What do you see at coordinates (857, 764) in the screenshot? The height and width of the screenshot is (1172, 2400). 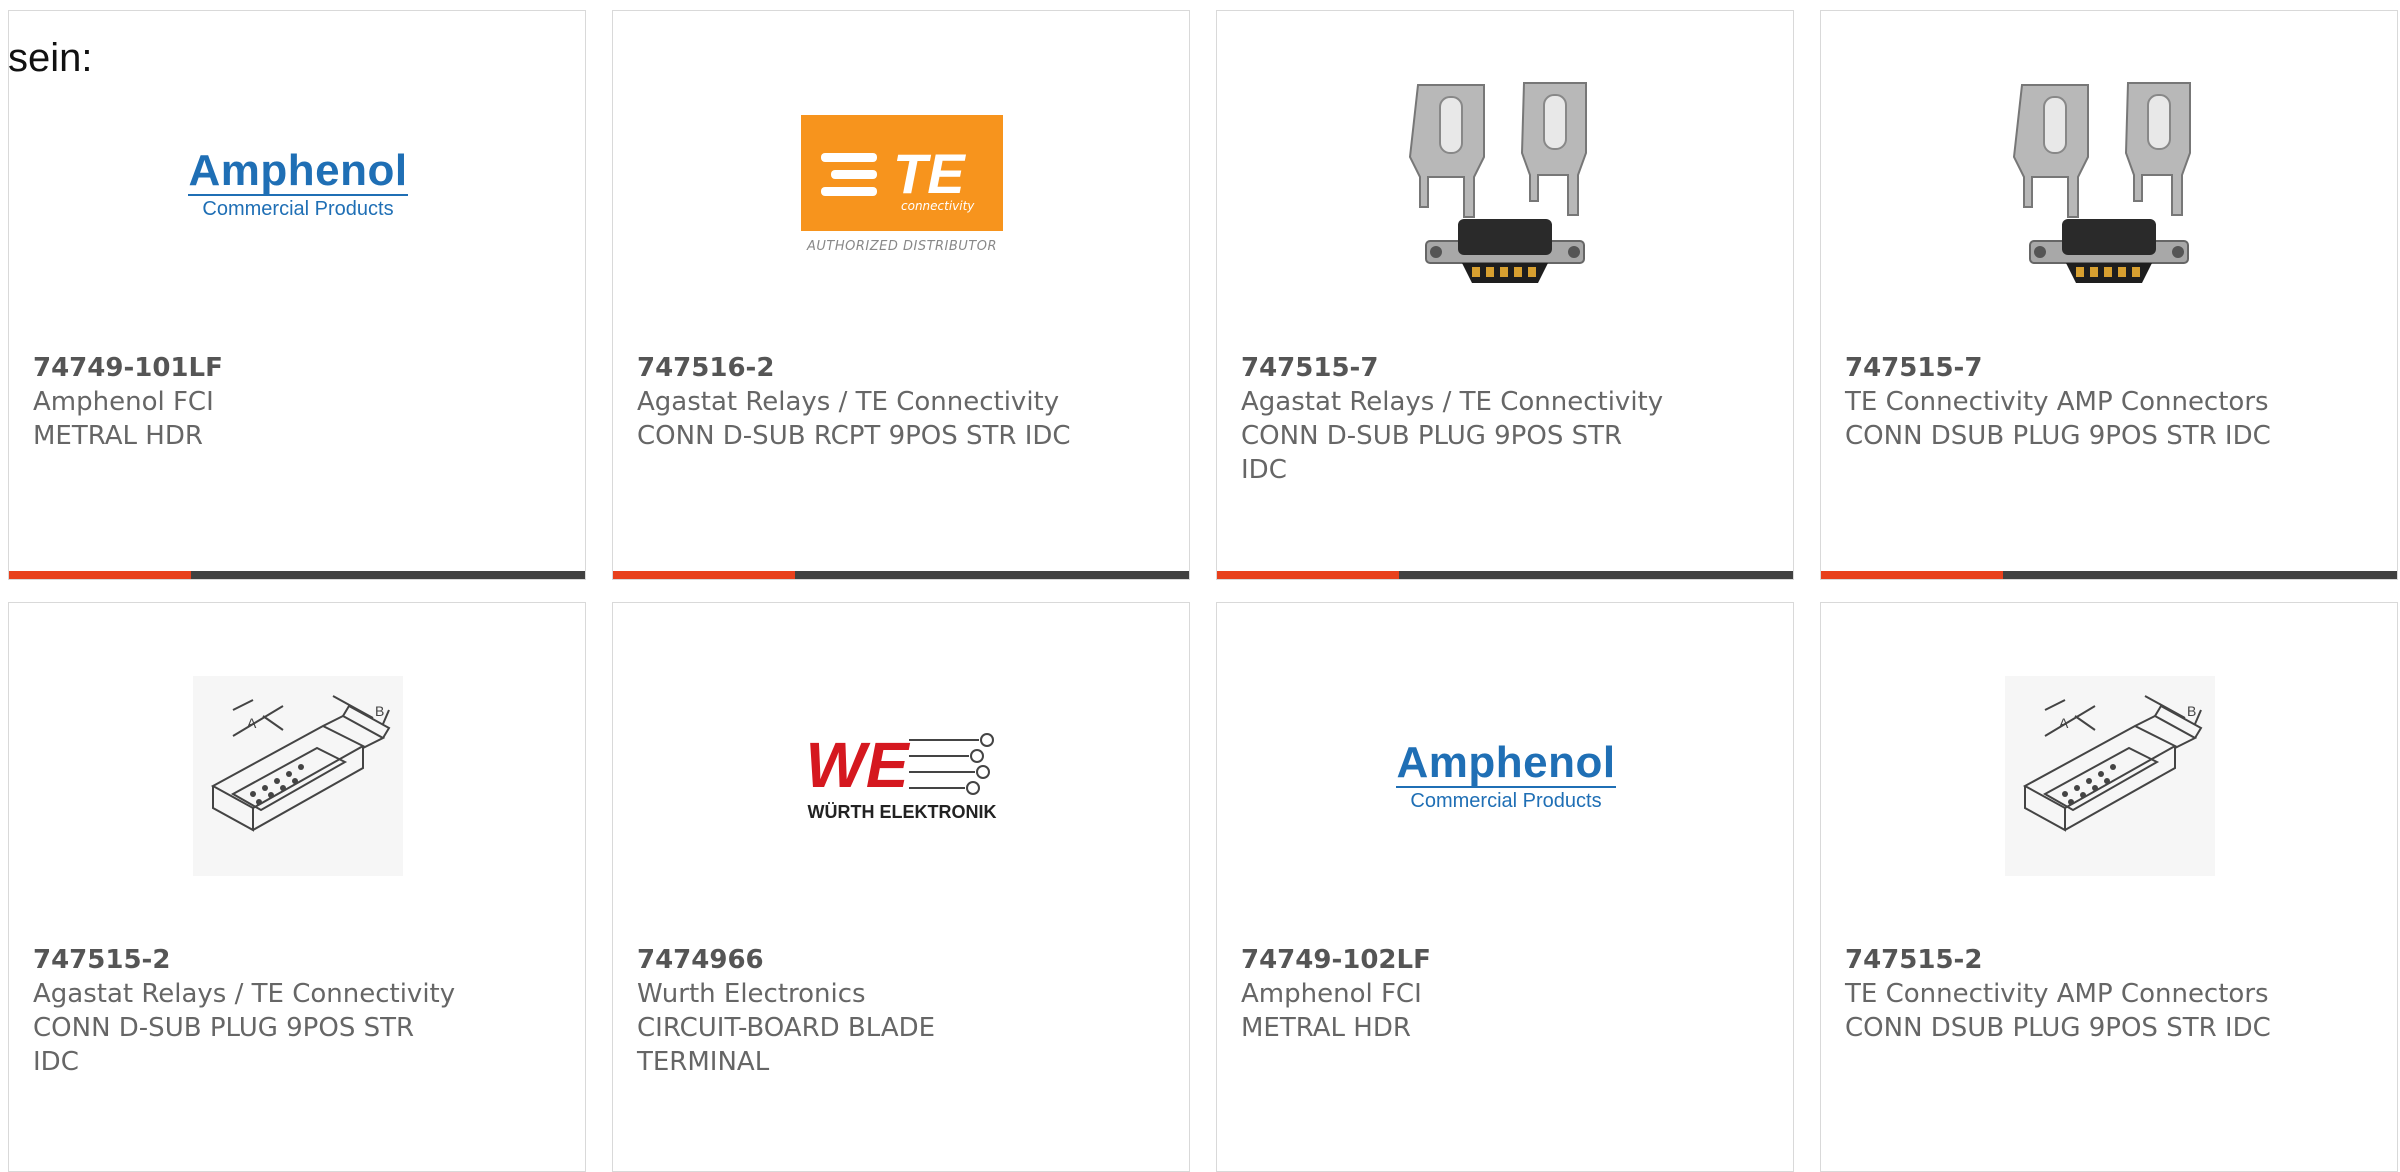 I see `logo-name: WE` at bounding box center [857, 764].